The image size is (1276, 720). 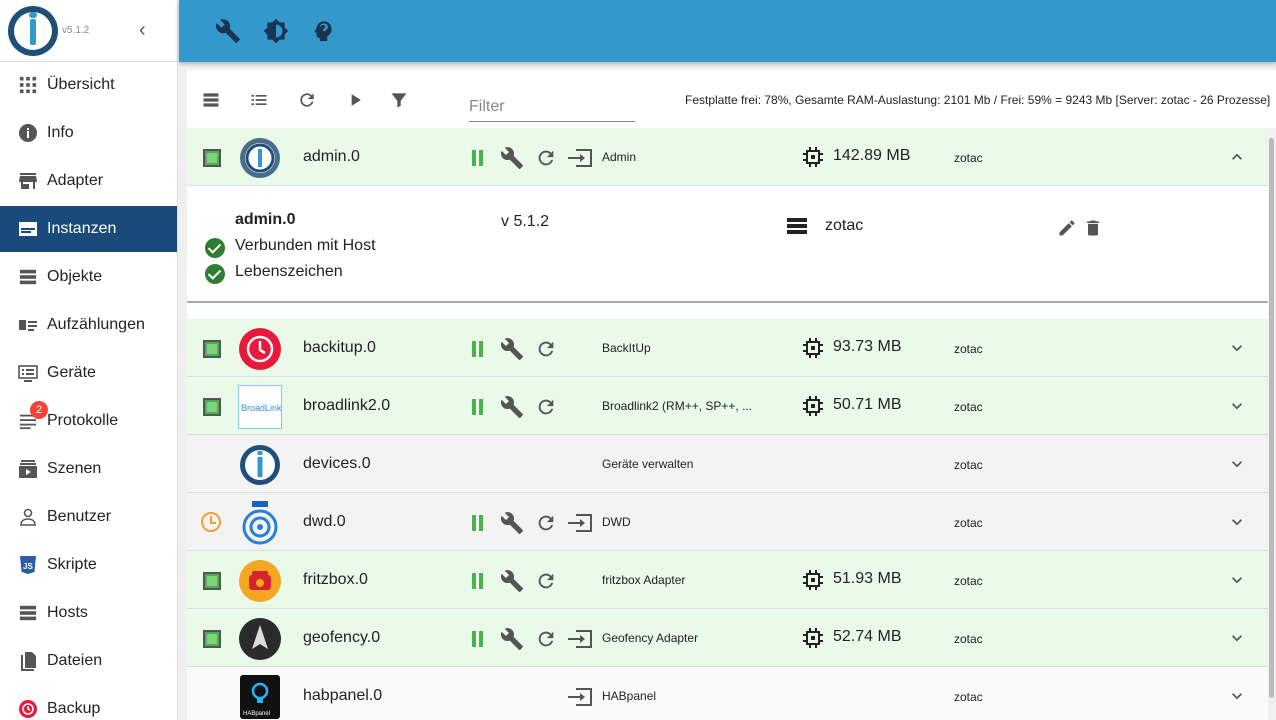 What do you see at coordinates (265, 219) in the screenshot?
I see `details-instance-name: admin.0` at bounding box center [265, 219].